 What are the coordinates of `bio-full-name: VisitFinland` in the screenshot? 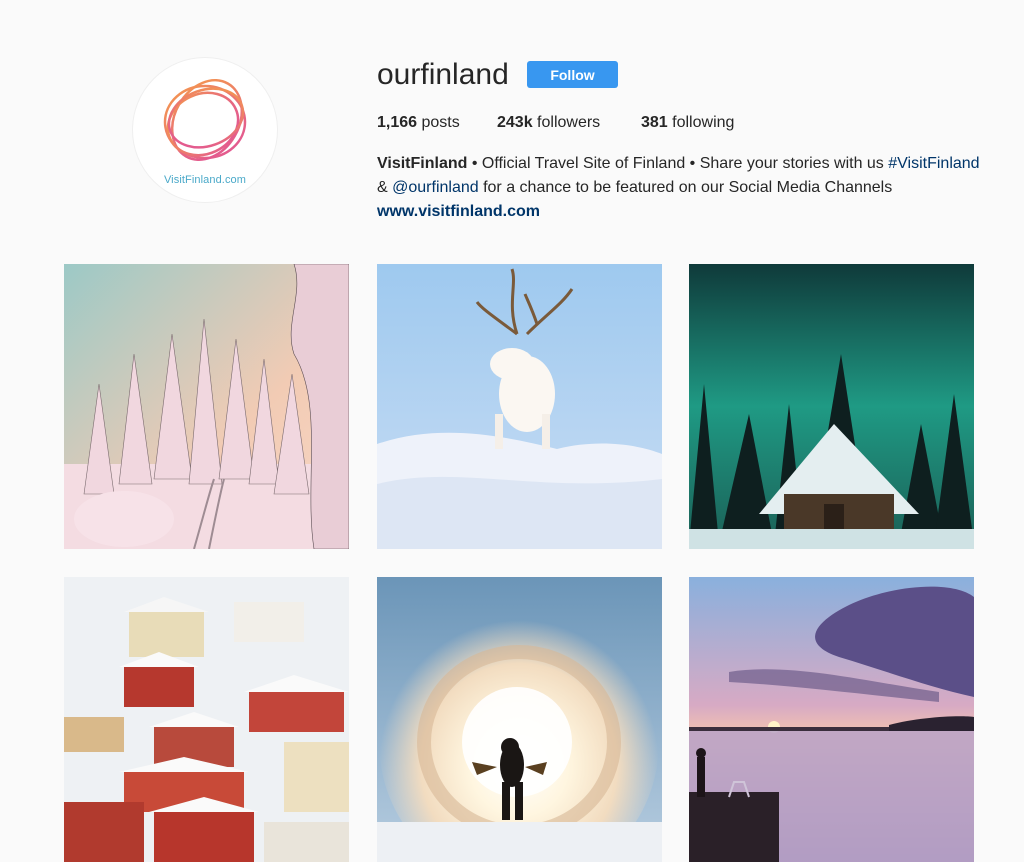 It's located at (422, 163).